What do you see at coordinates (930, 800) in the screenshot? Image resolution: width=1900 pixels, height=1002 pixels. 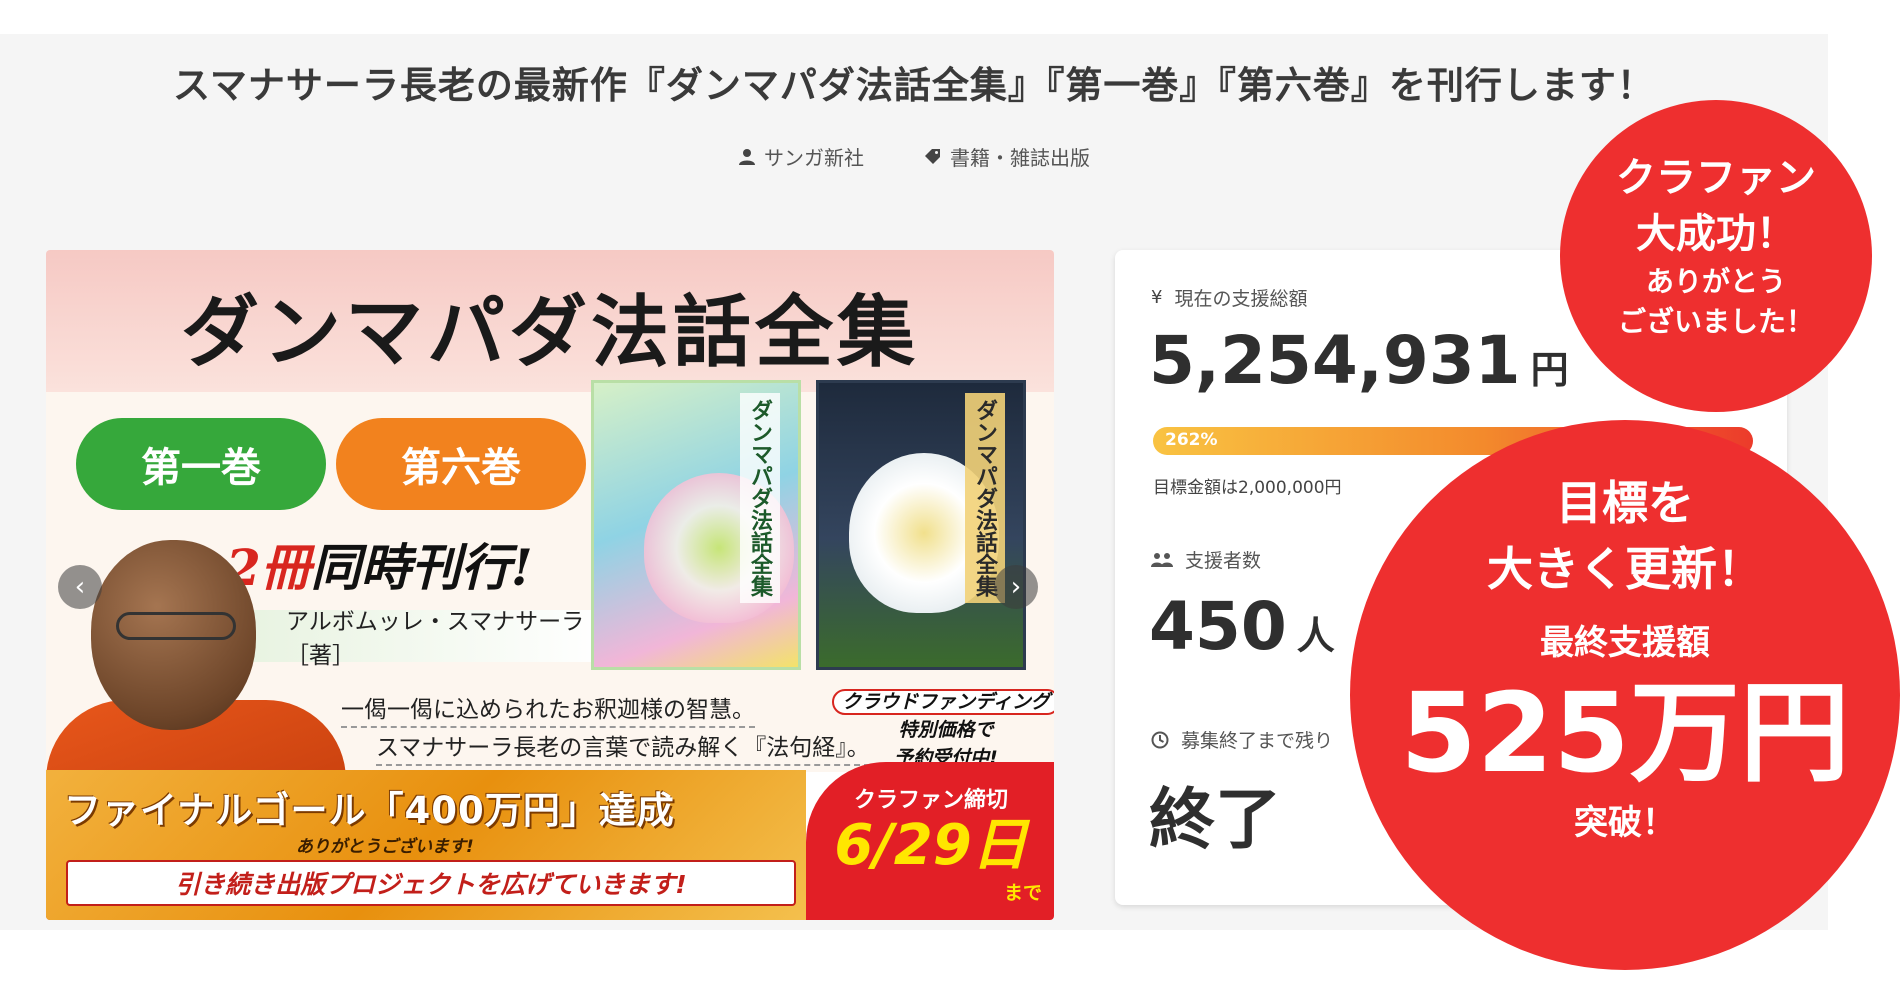 I see `deadline-label: クラファン締切` at bounding box center [930, 800].